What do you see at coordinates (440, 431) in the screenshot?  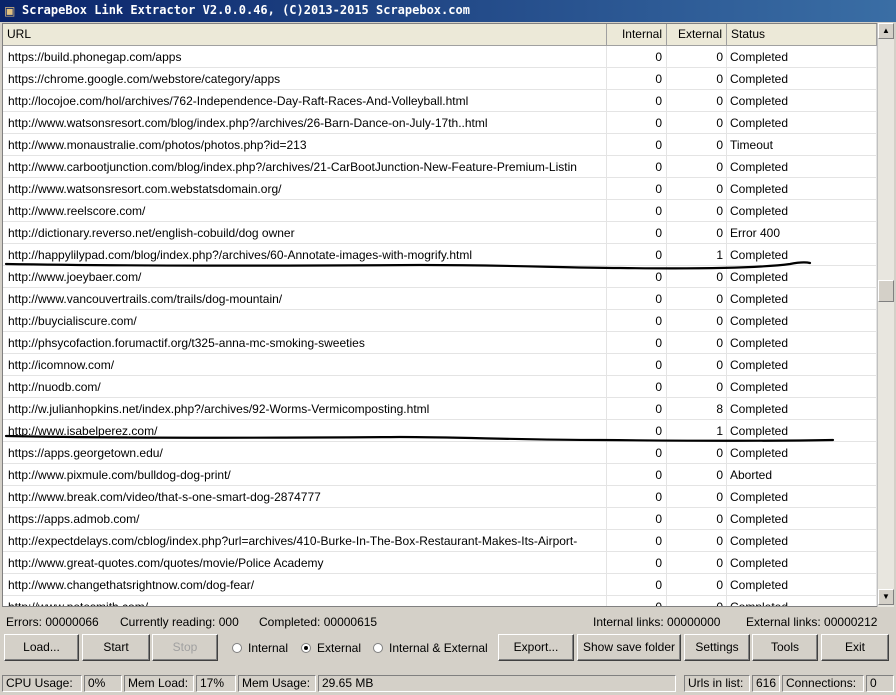 I see `table-row: http://www.isabelperez.com/0 1 Completed` at bounding box center [440, 431].